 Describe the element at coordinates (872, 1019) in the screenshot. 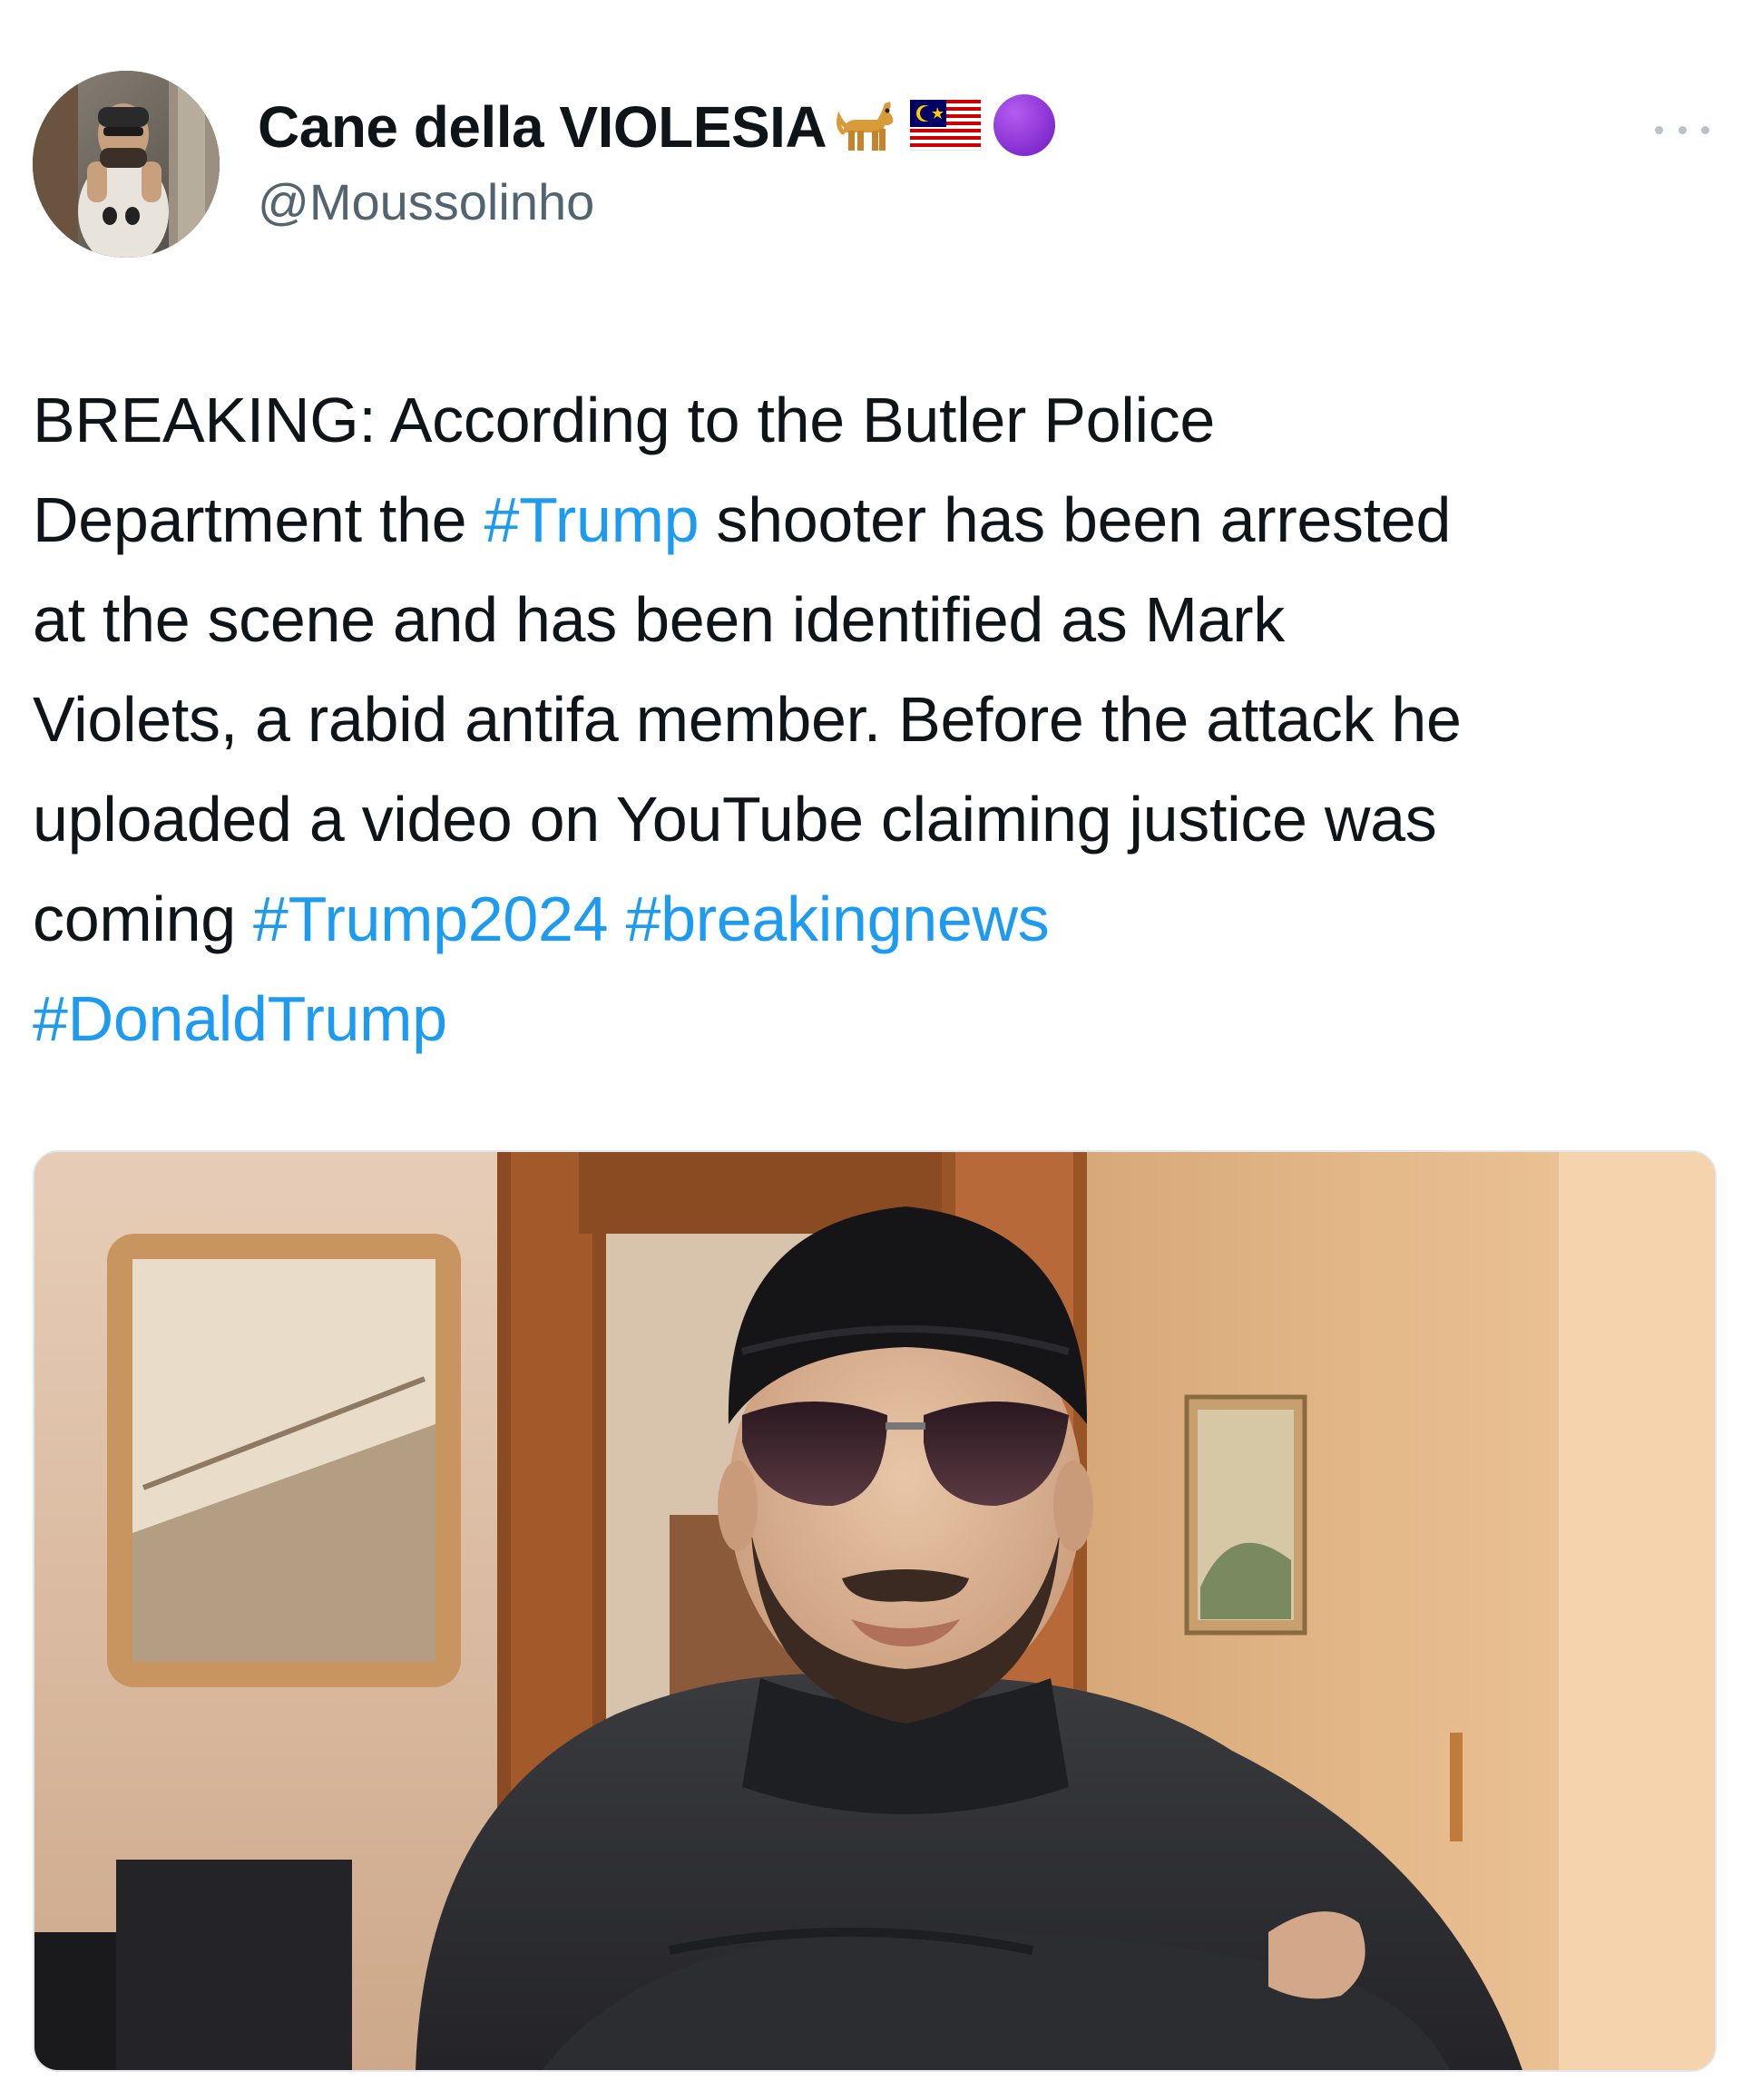

I see `tweet-text-line: #DonaldTrump` at that location.